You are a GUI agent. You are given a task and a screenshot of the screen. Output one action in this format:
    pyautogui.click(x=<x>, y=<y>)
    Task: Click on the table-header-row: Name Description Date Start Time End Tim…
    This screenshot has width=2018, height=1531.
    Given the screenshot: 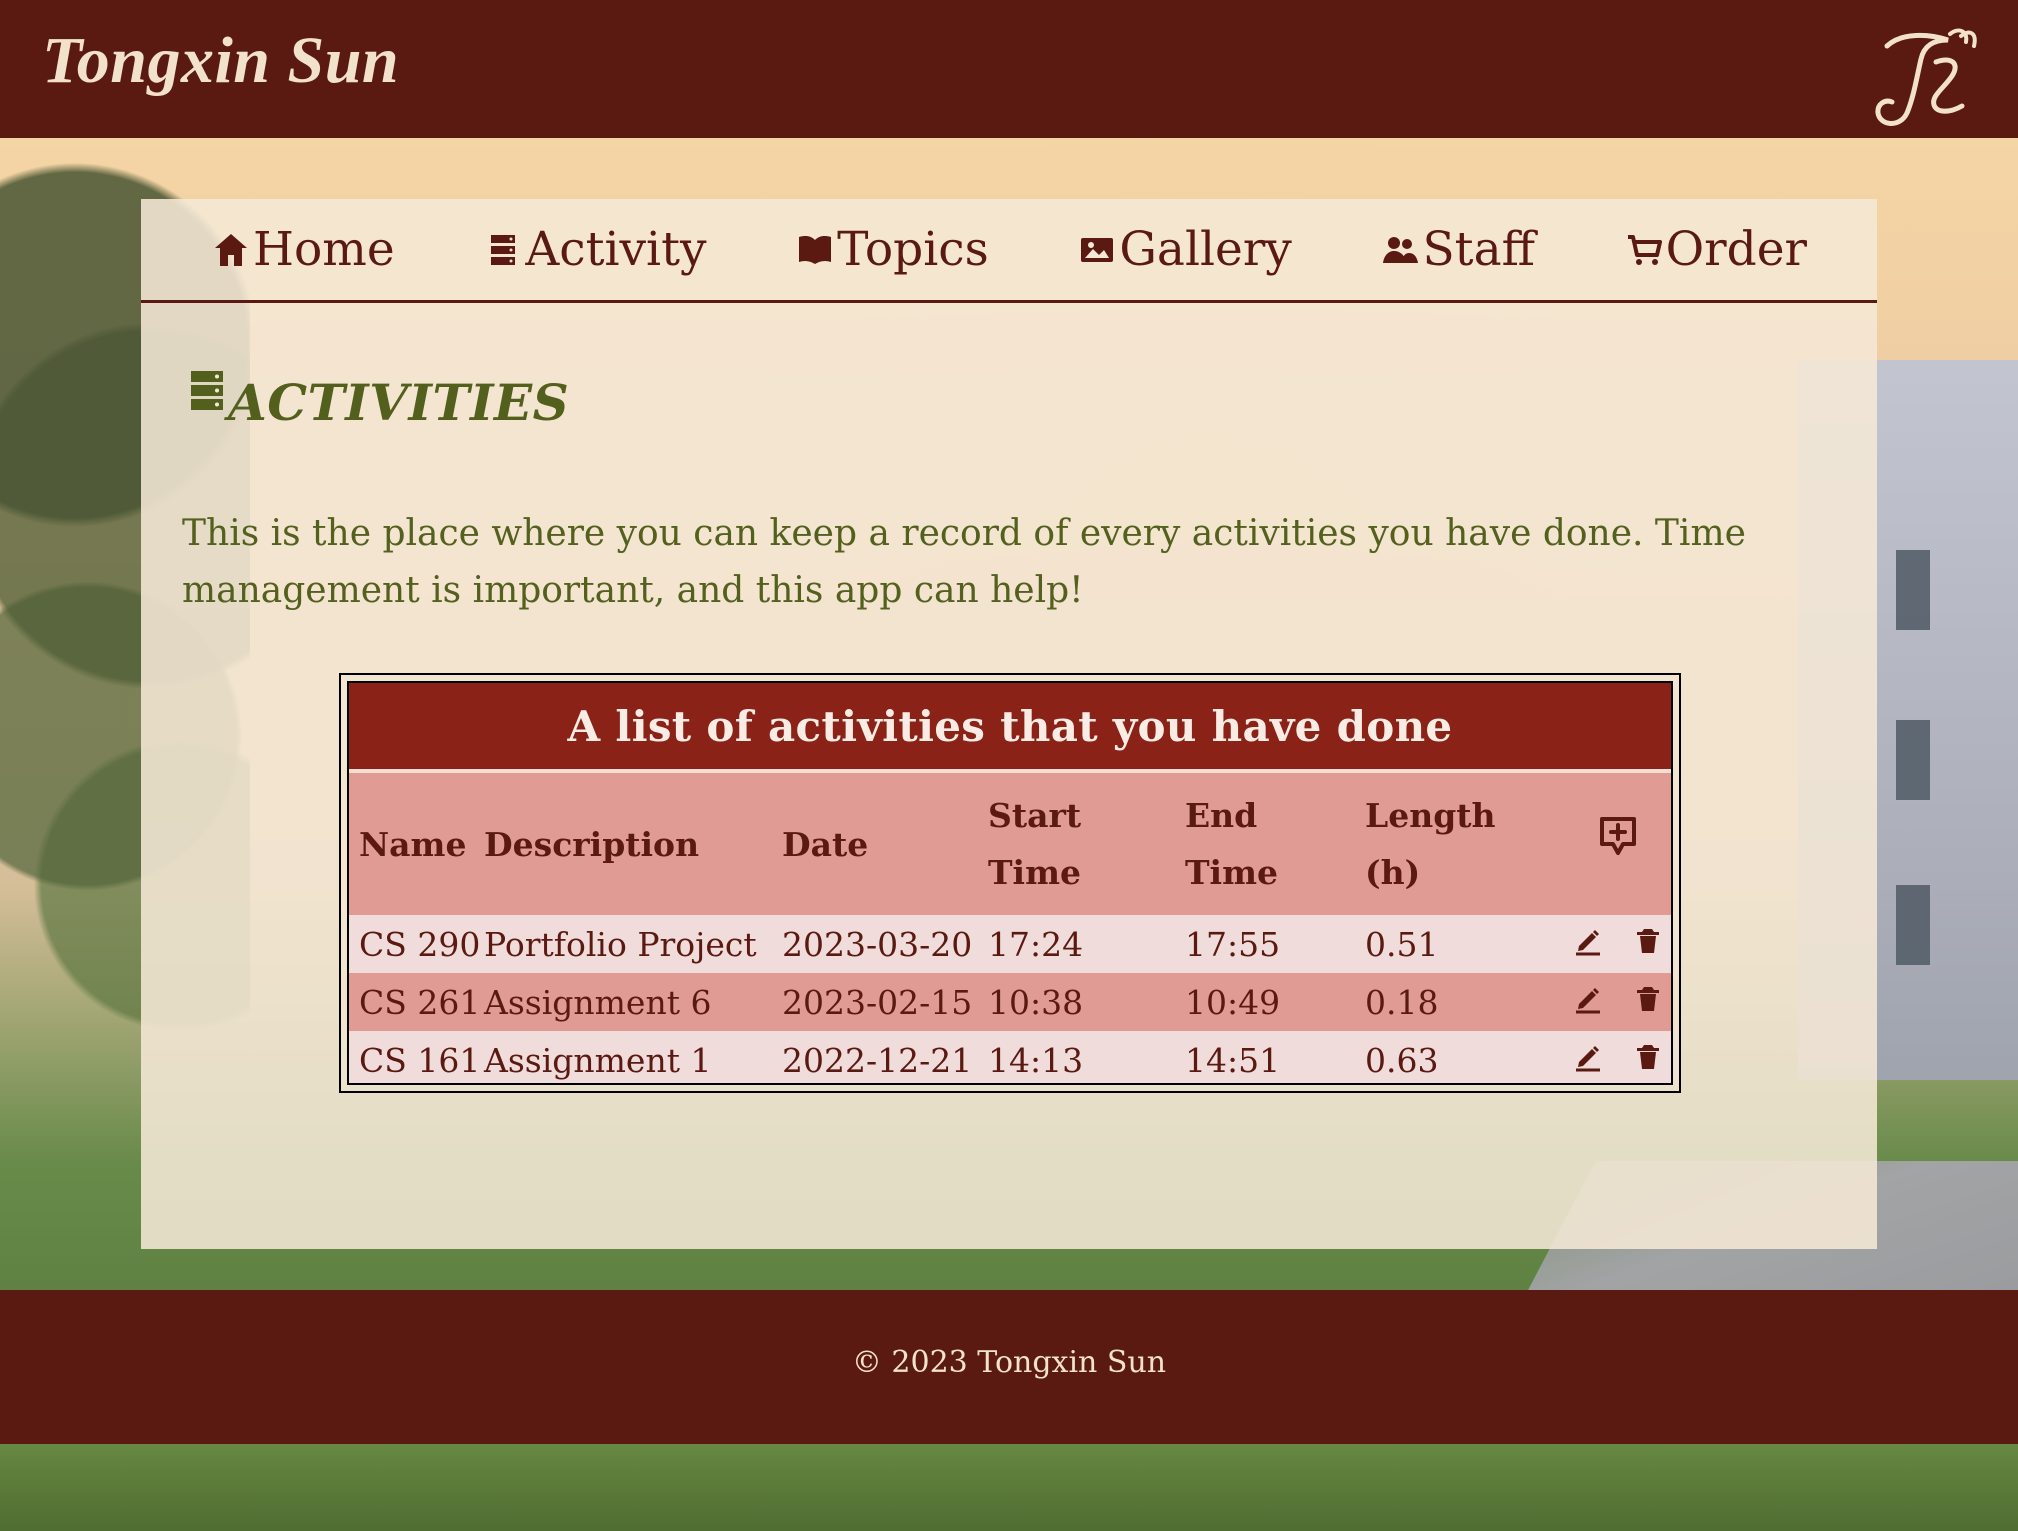 What is the action you would take?
    pyautogui.click(x=1010, y=844)
    